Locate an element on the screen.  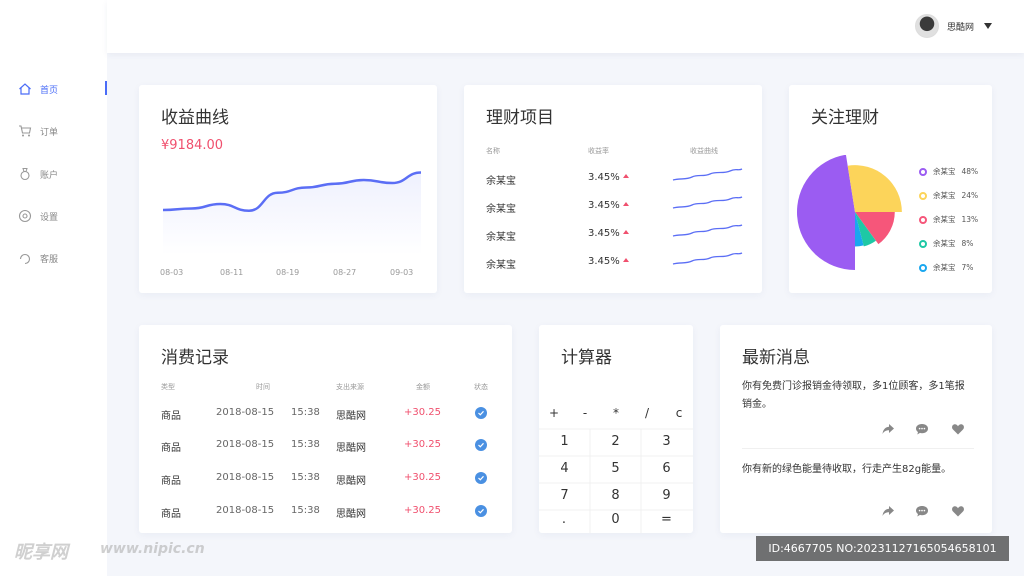
income-title: 收益曲线 is located at coordinates (195, 118).